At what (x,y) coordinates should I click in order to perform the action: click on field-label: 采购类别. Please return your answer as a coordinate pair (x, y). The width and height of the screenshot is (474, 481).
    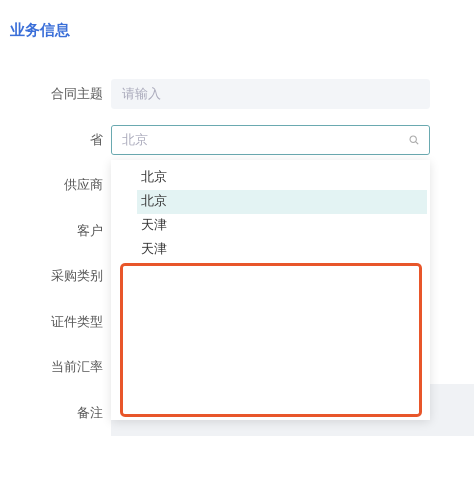
    Looking at the image, I should click on (77, 276).